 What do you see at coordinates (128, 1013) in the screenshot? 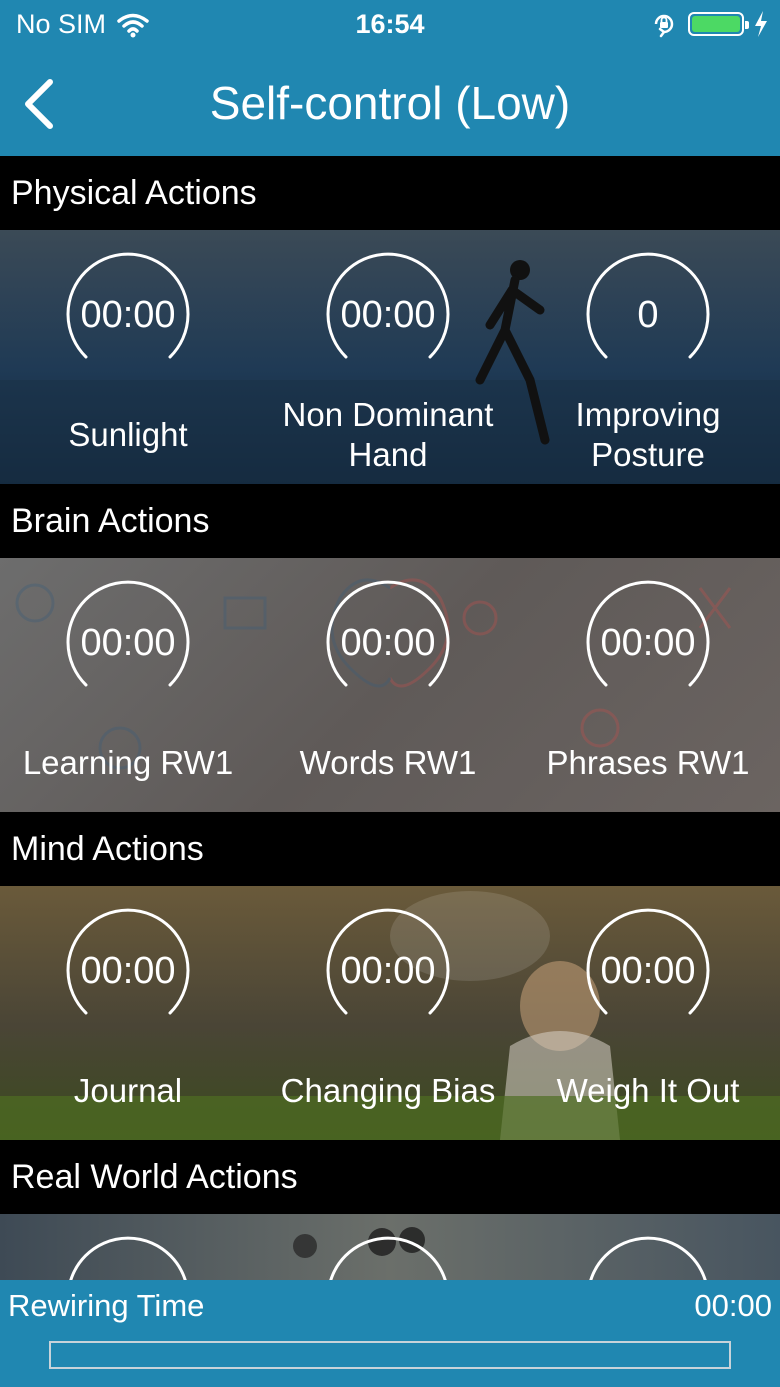
I see `action-journal: 00:00 Journal` at bounding box center [128, 1013].